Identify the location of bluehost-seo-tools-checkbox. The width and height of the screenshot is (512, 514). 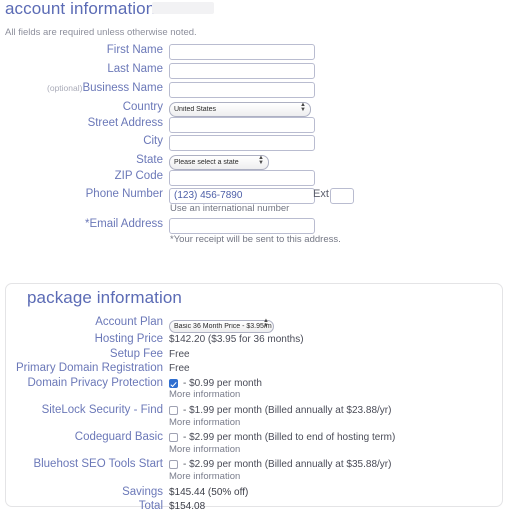
(173, 464).